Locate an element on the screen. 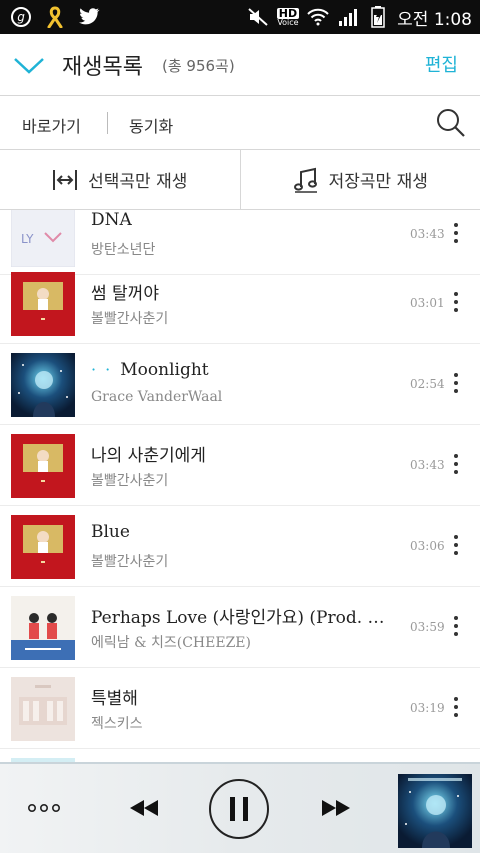  song-duration: 02:54 is located at coordinates (427, 384).